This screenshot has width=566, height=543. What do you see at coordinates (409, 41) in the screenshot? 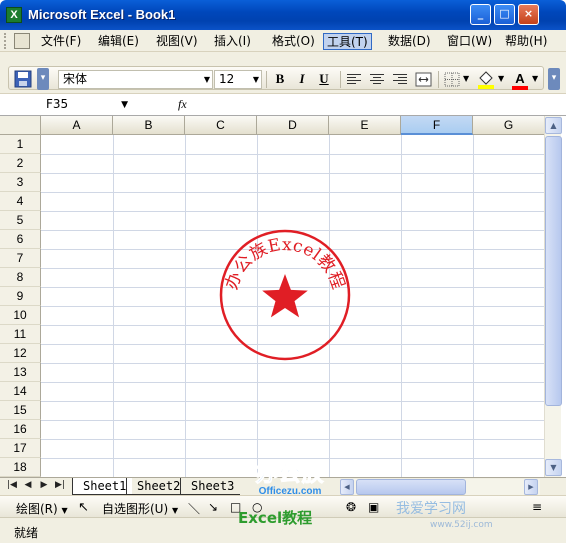
I see `menu-data: 数据(D)` at bounding box center [409, 41].